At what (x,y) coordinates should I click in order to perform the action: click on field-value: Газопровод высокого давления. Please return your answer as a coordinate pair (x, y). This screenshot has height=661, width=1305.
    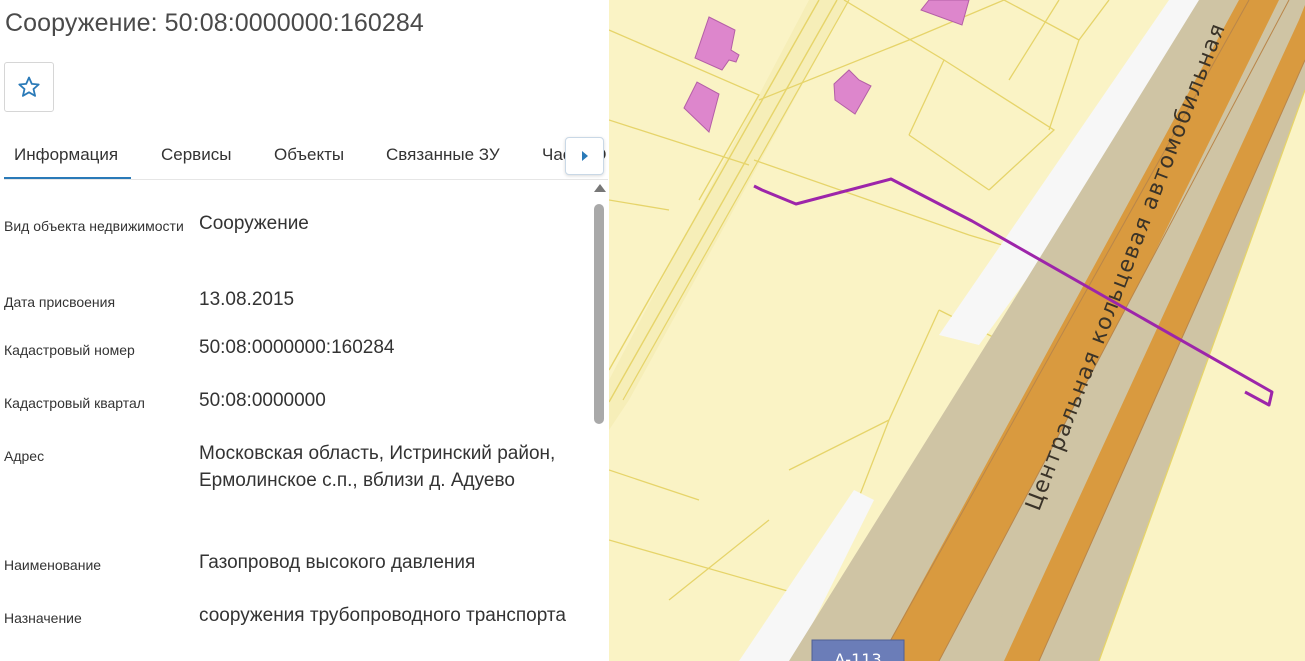
    Looking at the image, I should click on (337, 562).